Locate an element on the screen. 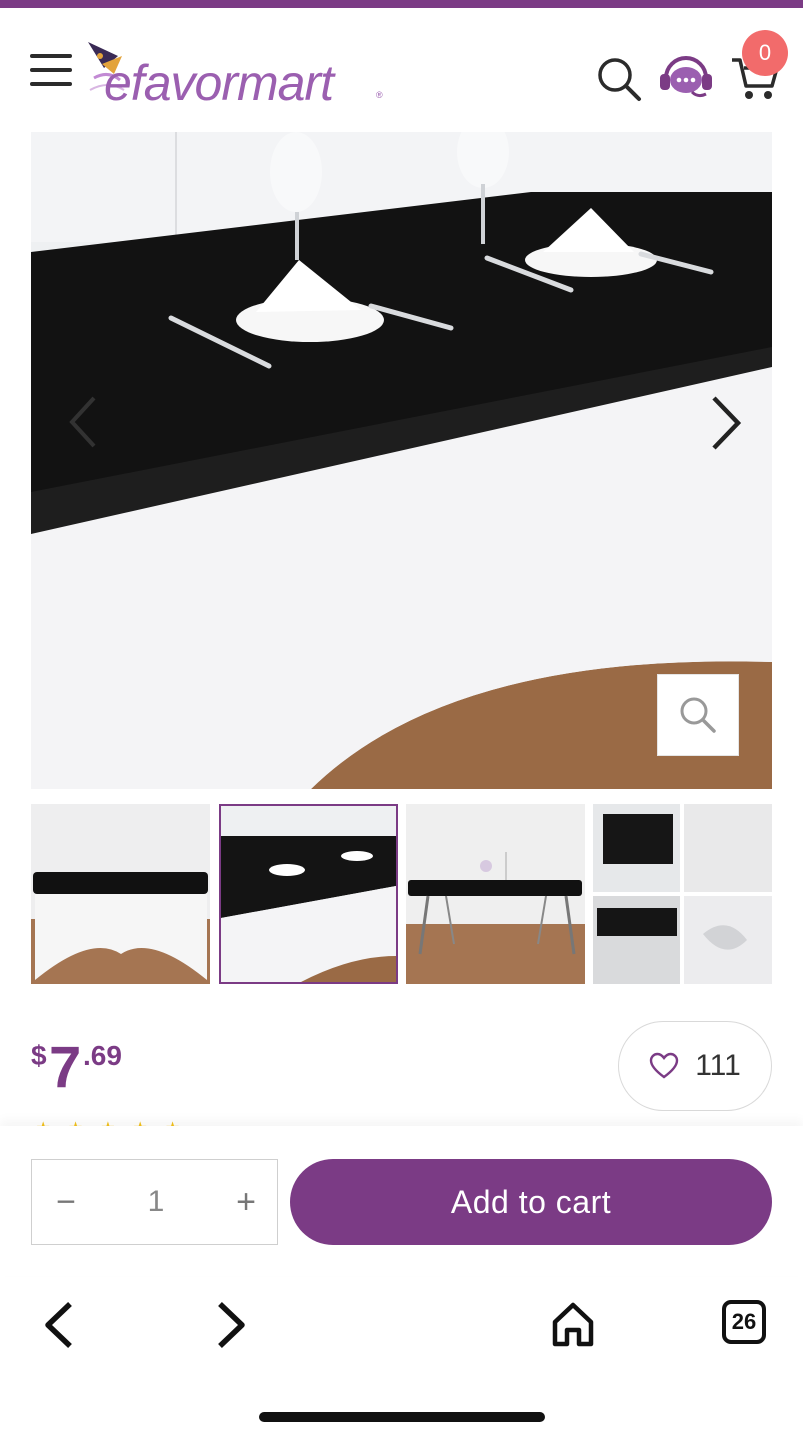  site-logo: efavormart ® is located at coordinates (234, 77).